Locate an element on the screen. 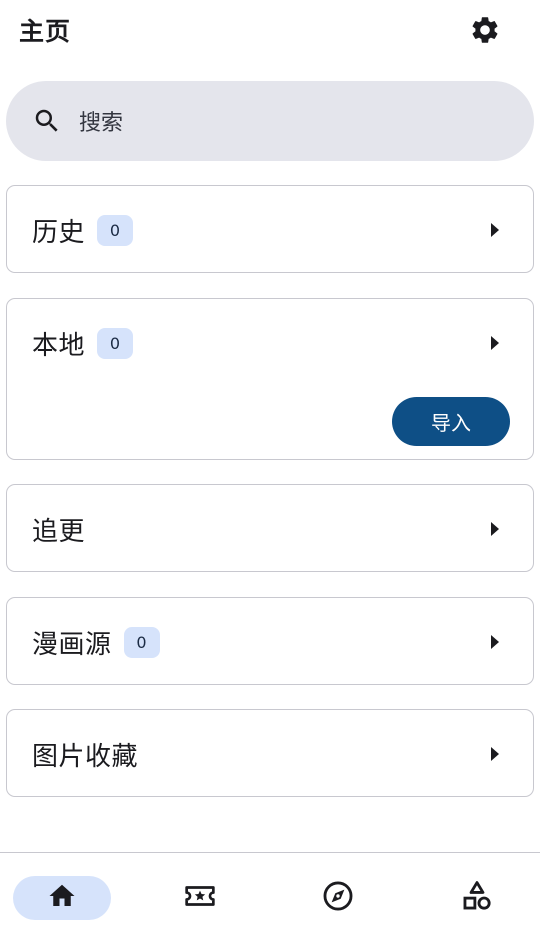 This screenshot has width=540, height=937. local-count-badge: 0 is located at coordinates (115, 343).